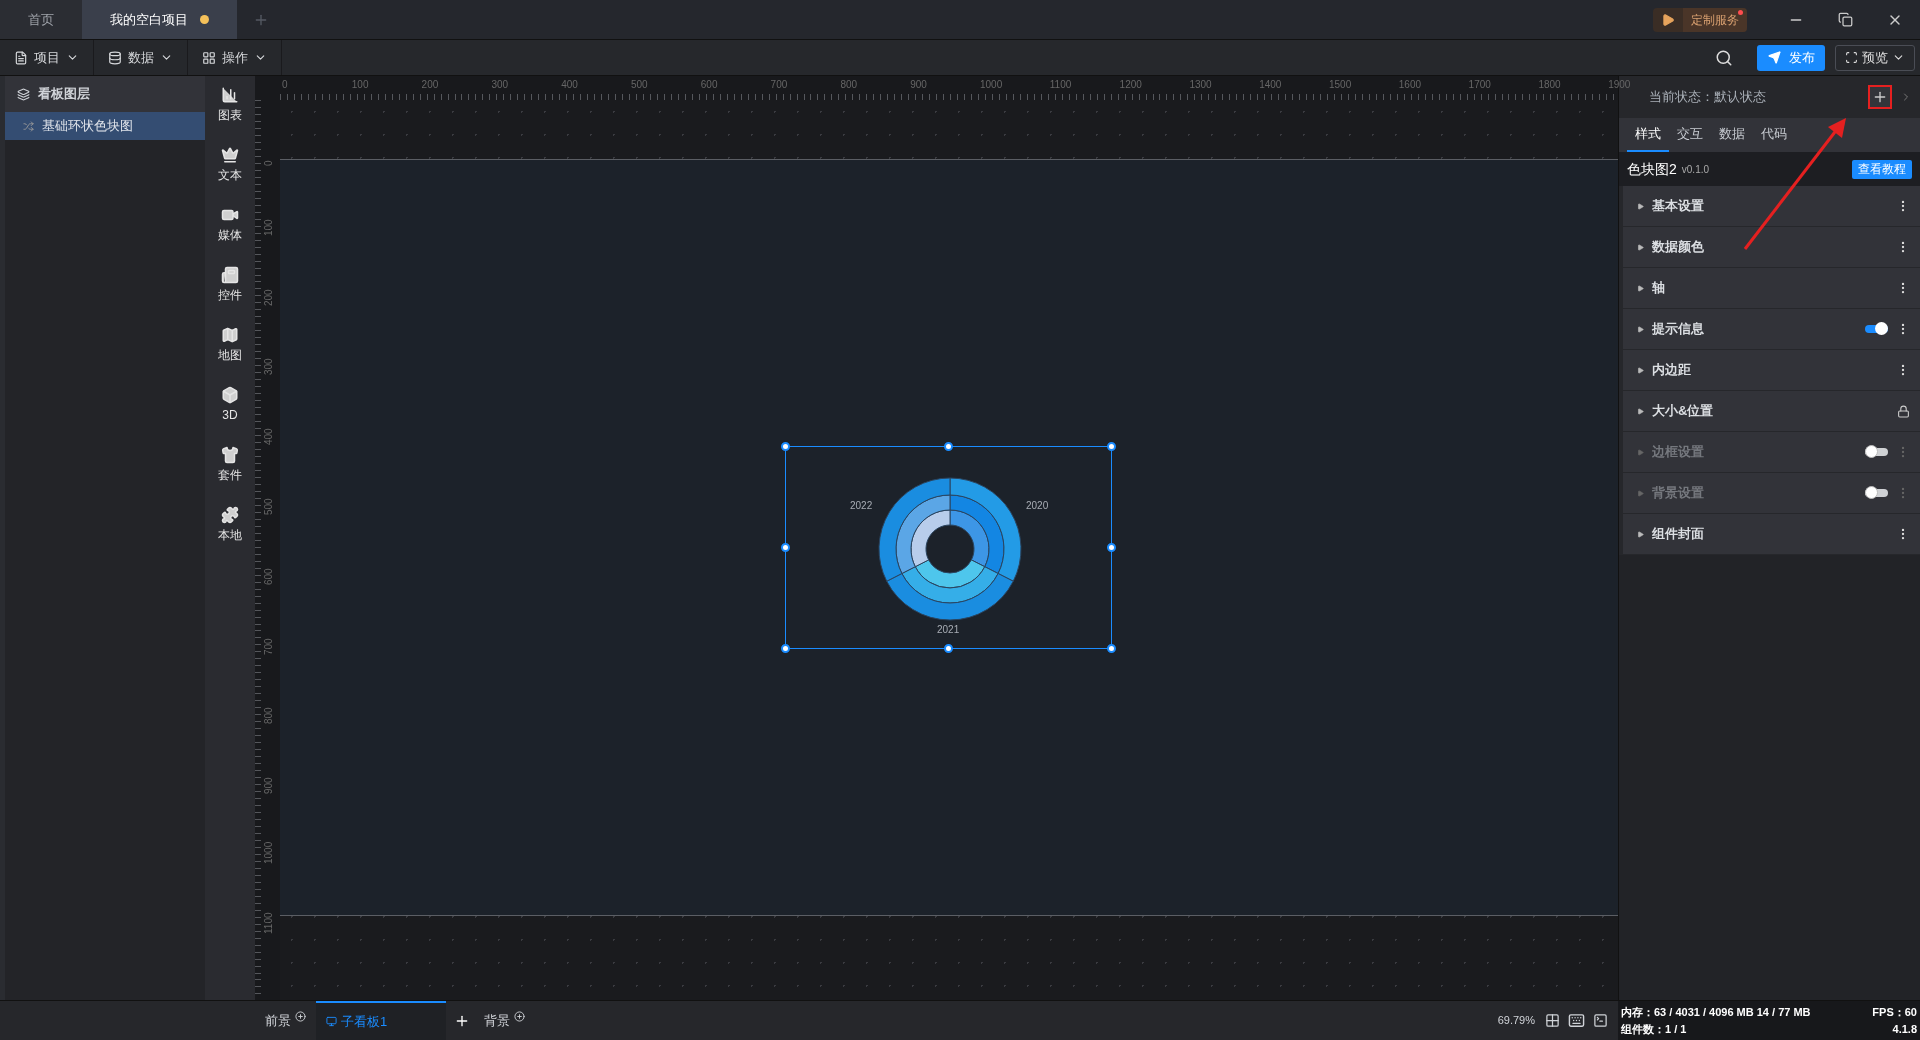  What do you see at coordinates (1769, 534) in the screenshot?
I see `settings-section: 组件封面` at bounding box center [1769, 534].